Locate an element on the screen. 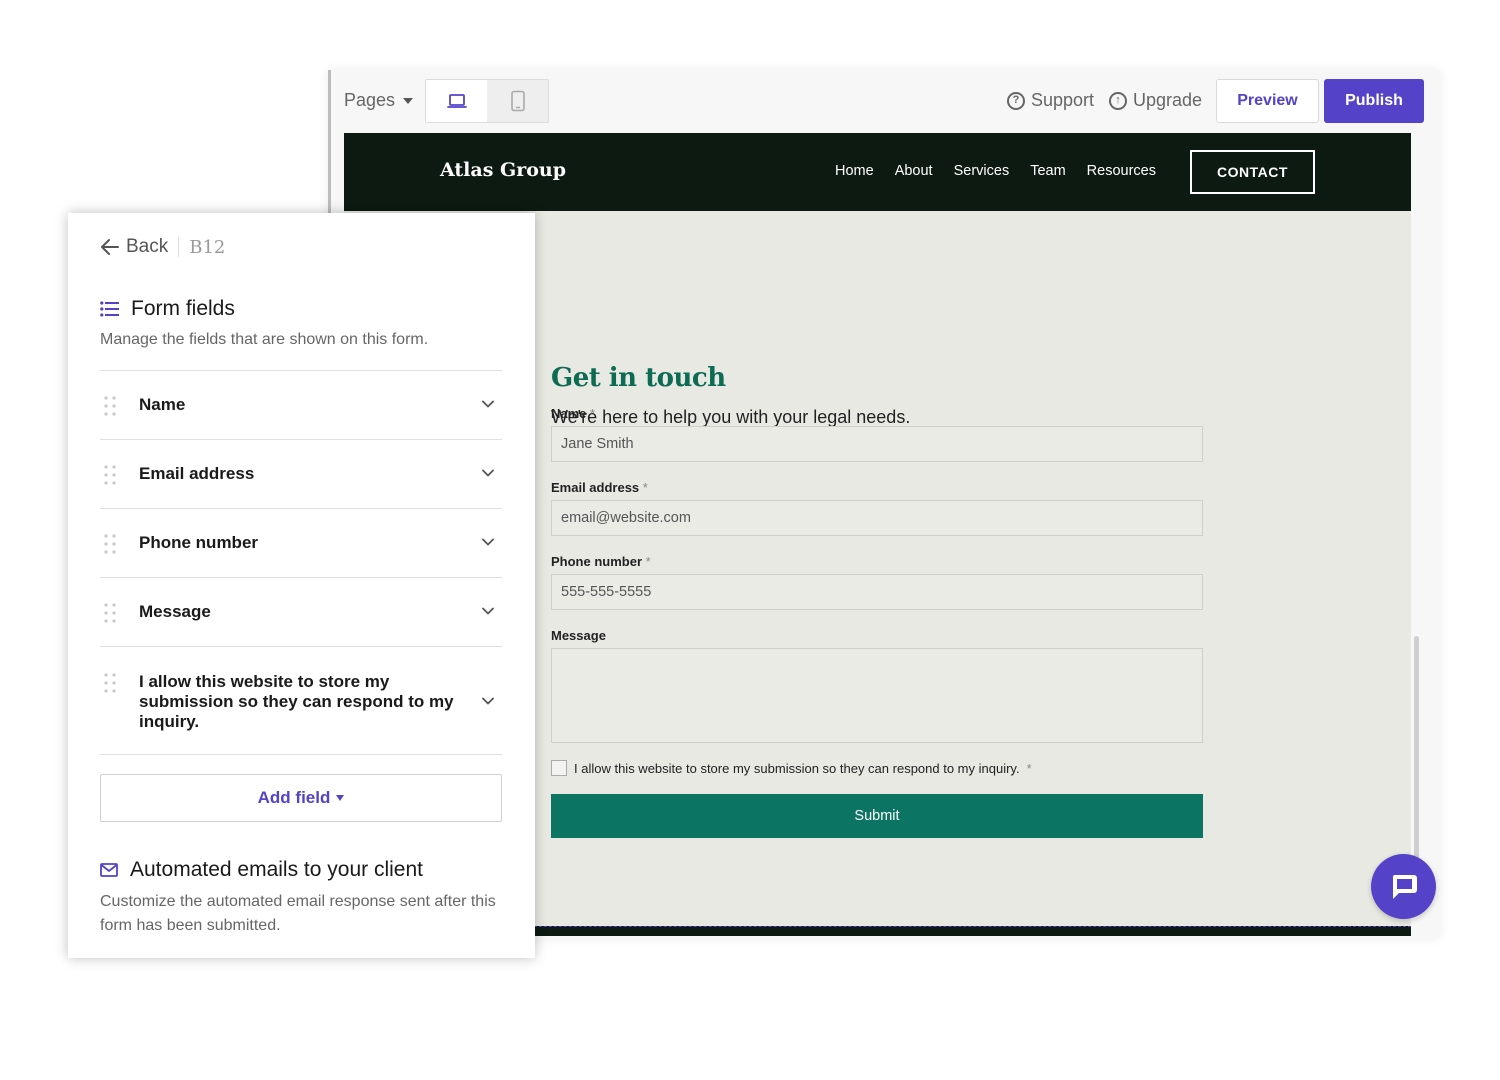 Image resolution: width=1500 pixels, height=1080 pixels. mobile-view-button is located at coordinates (517, 101).